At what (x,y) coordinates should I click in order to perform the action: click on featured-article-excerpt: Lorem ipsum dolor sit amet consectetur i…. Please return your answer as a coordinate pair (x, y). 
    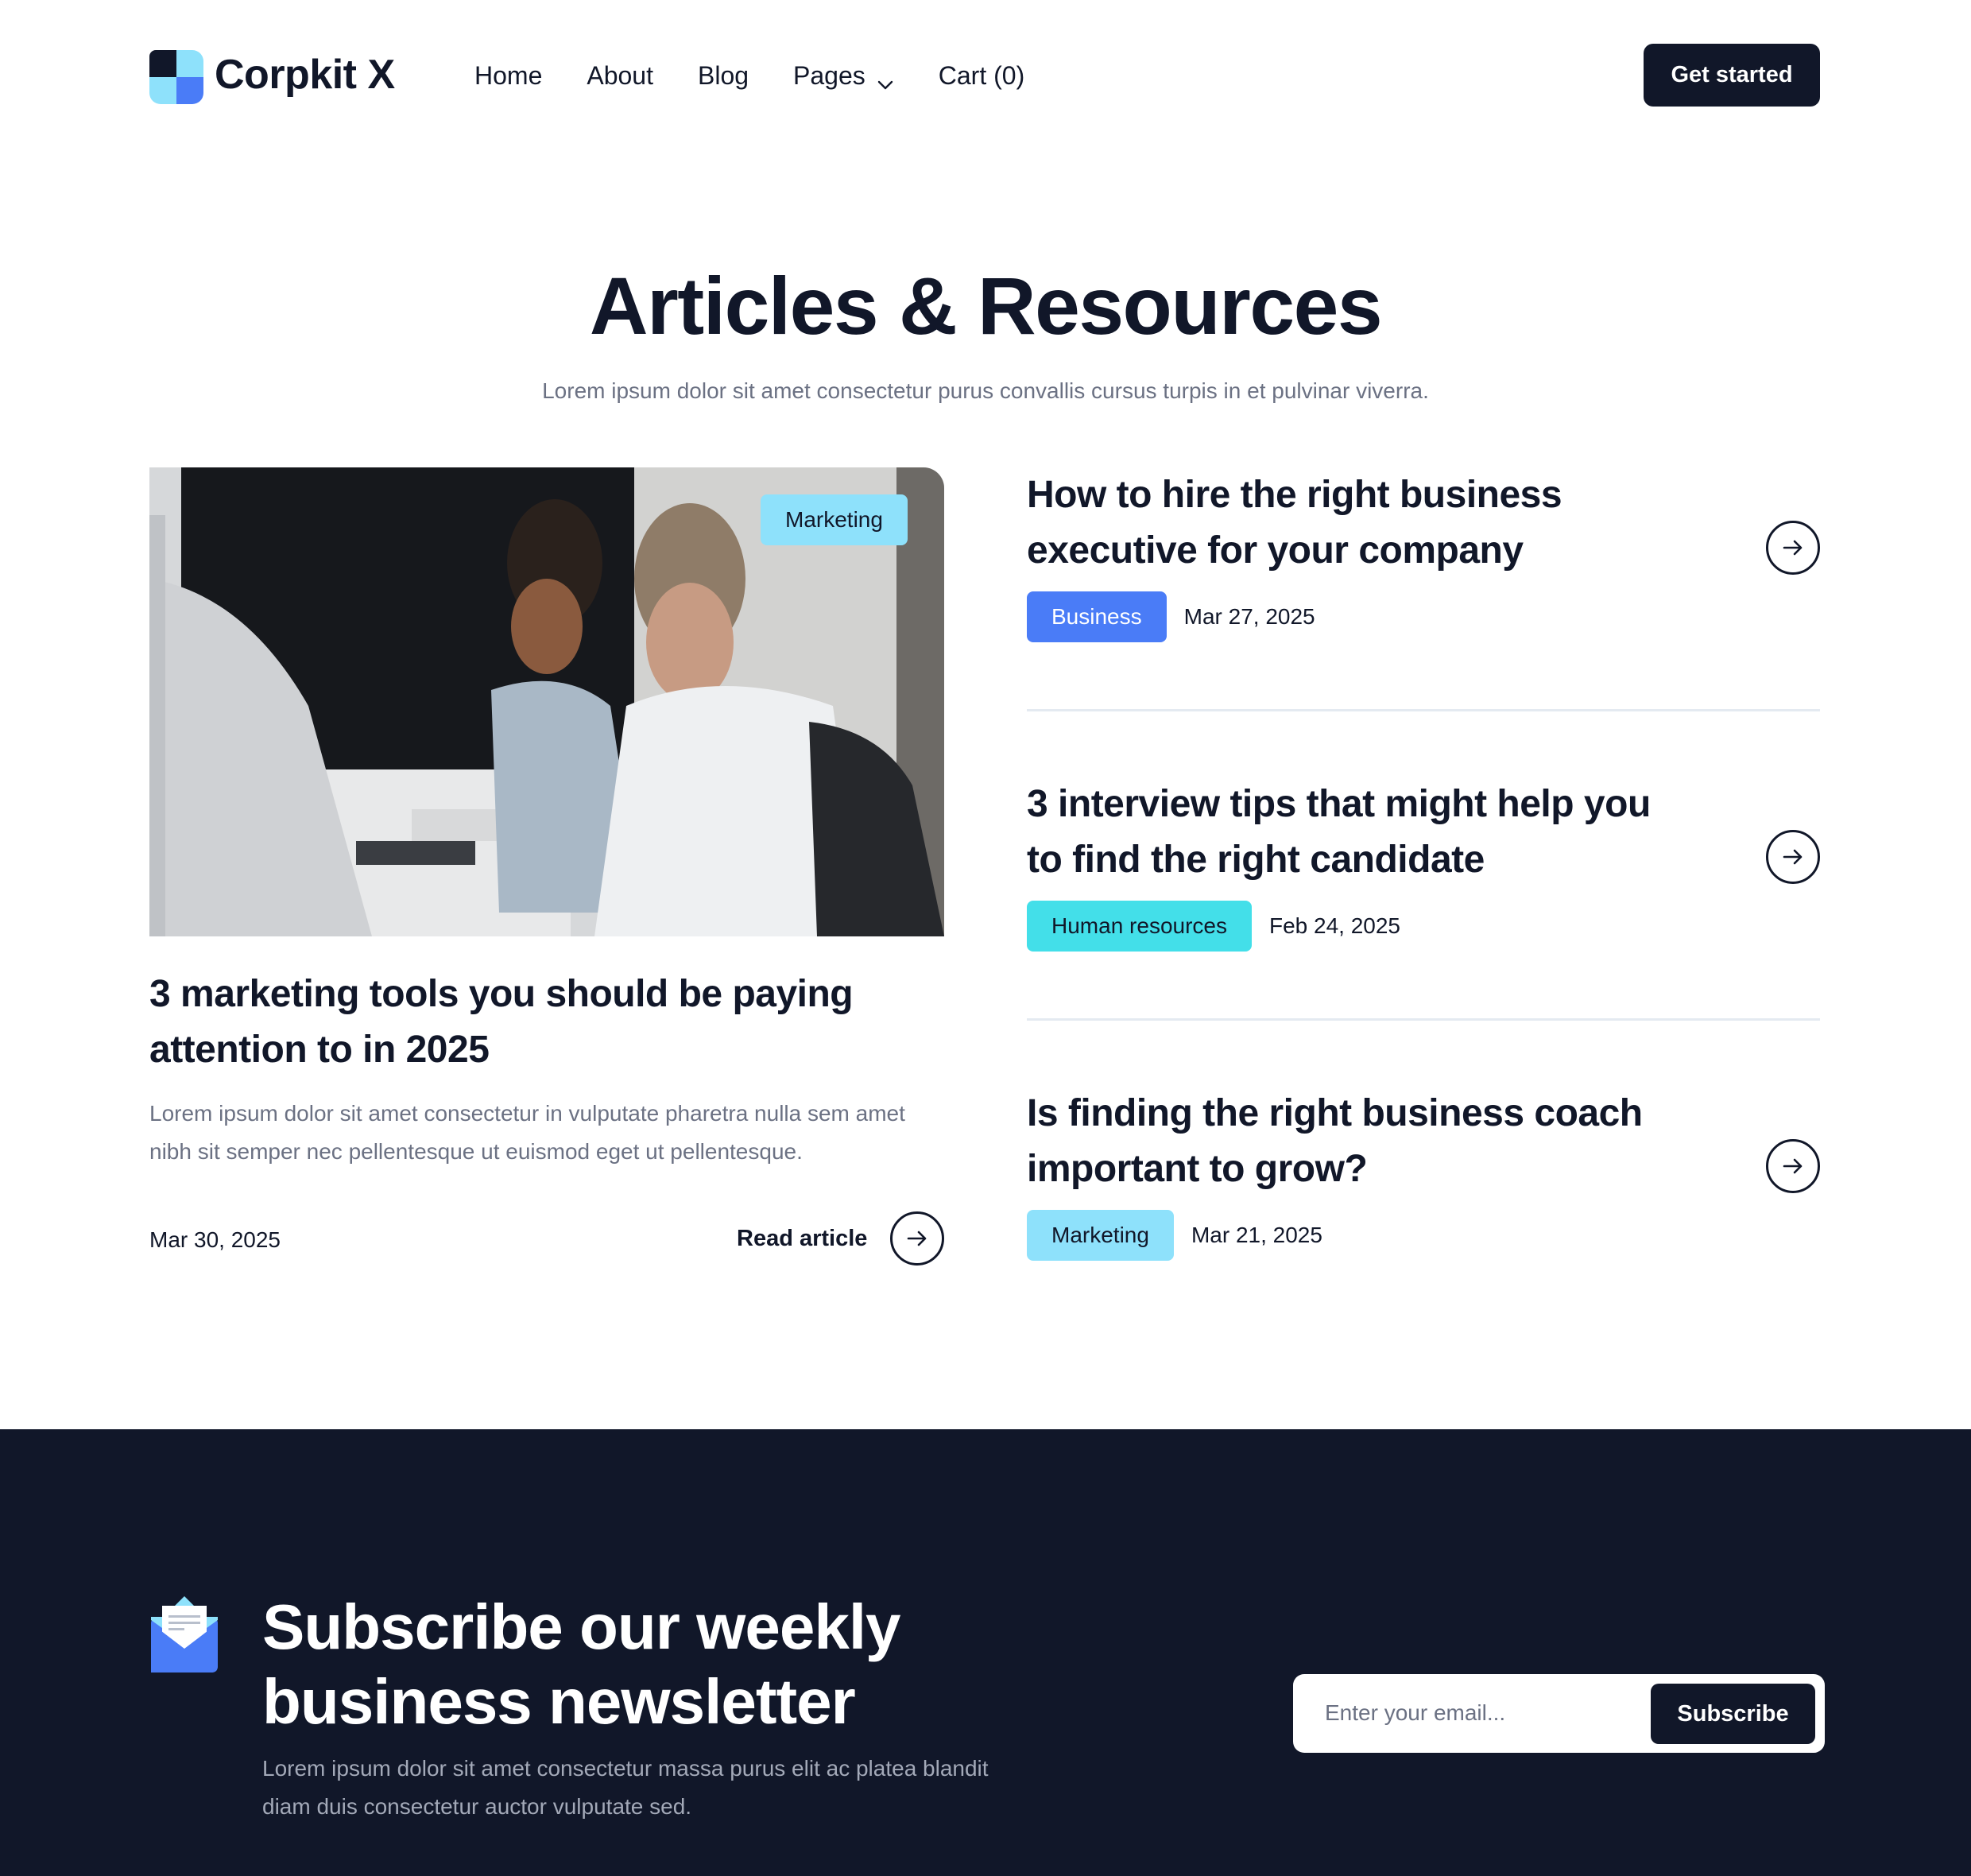
    Looking at the image, I should click on (527, 1132).